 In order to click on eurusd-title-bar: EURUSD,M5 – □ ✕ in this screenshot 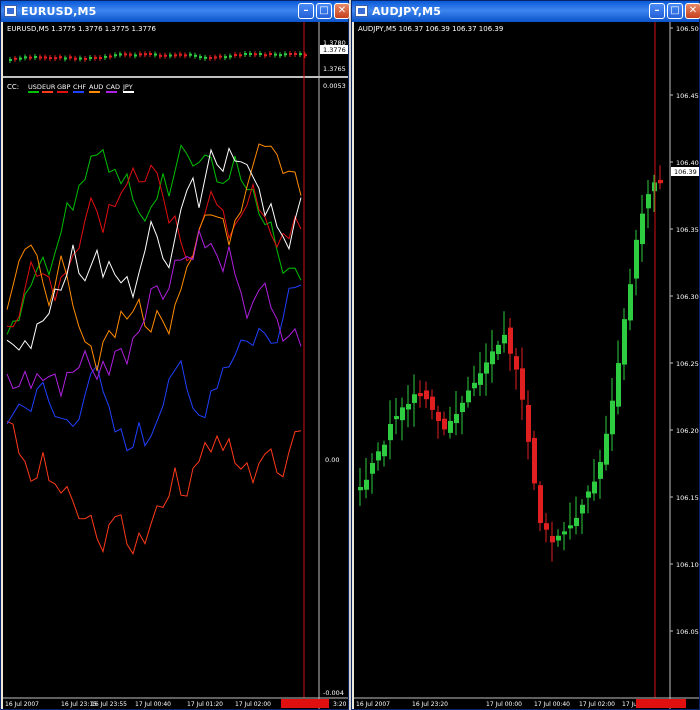, I will do `click(175, 11)`.